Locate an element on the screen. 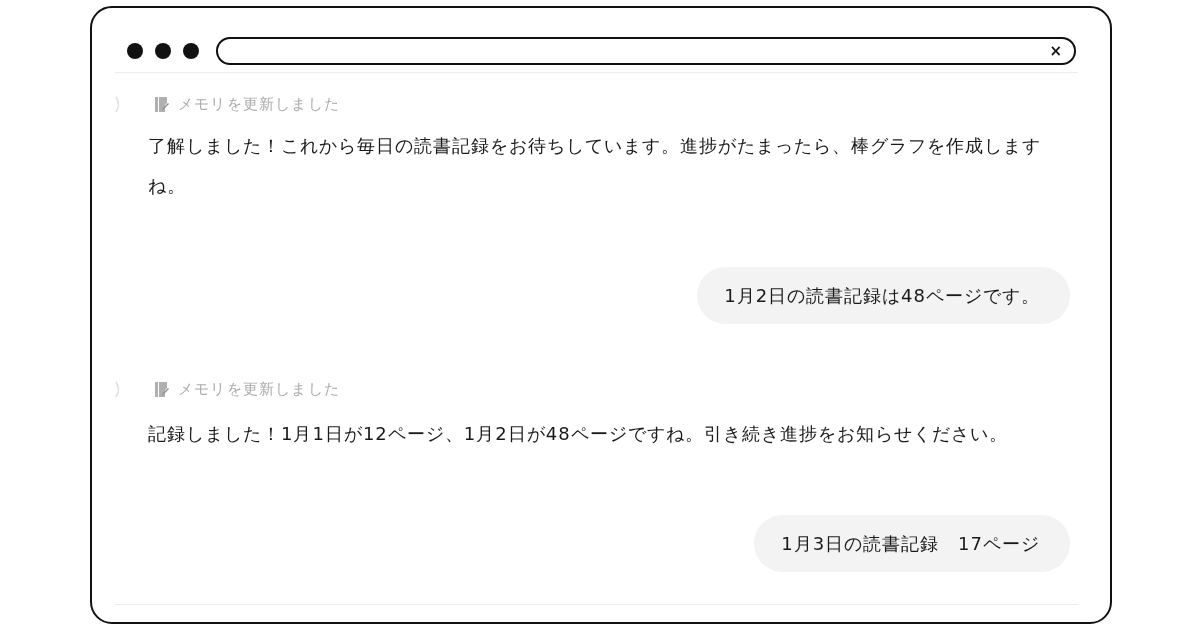 Image resolution: width=1200 pixels, height=630 pixels. address-bar: × is located at coordinates (646, 51).